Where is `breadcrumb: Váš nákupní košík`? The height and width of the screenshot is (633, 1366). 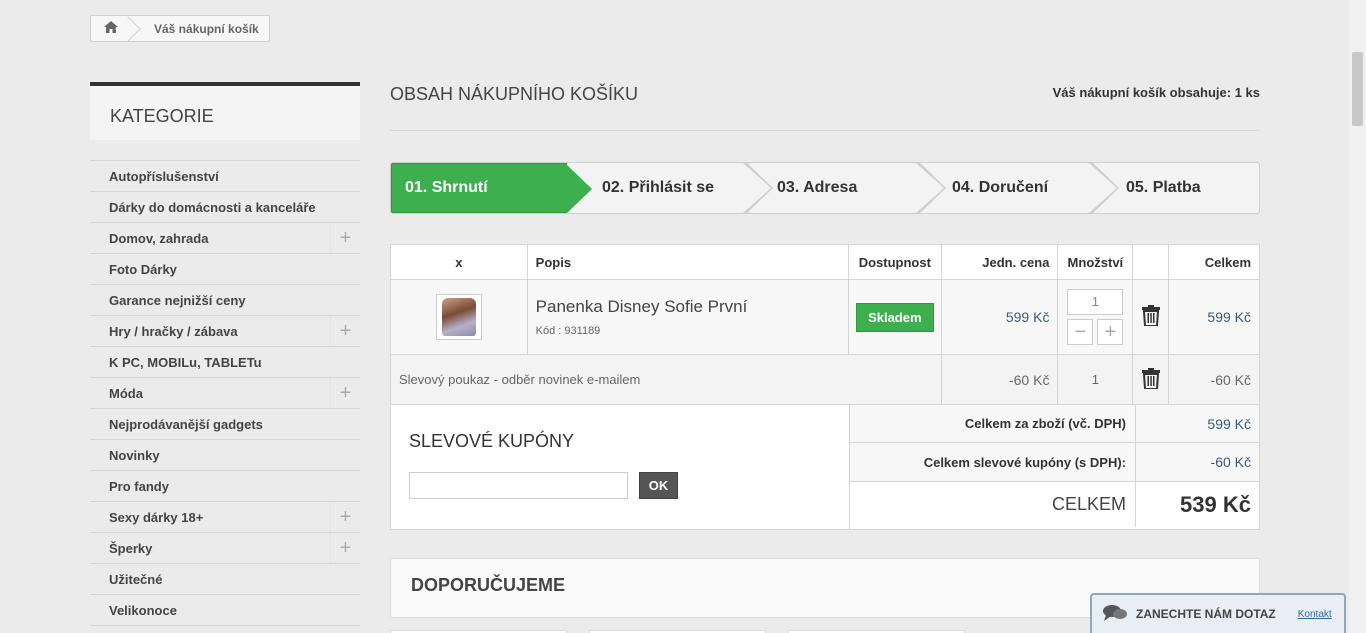
breadcrumb: Váš nákupní košík is located at coordinates (180, 28).